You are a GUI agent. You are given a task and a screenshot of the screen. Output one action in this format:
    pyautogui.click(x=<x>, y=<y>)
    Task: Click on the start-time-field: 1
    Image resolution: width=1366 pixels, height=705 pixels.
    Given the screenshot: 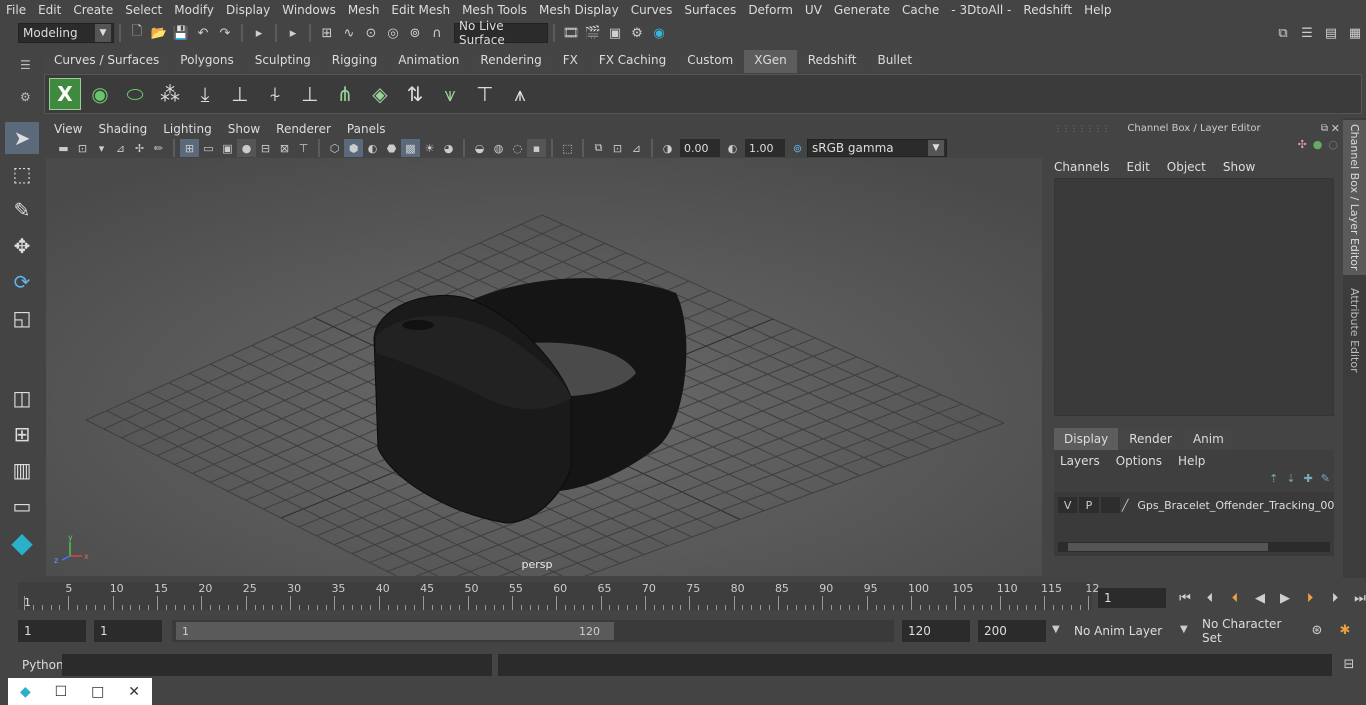 What is the action you would take?
    pyautogui.click(x=52, y=631)
    